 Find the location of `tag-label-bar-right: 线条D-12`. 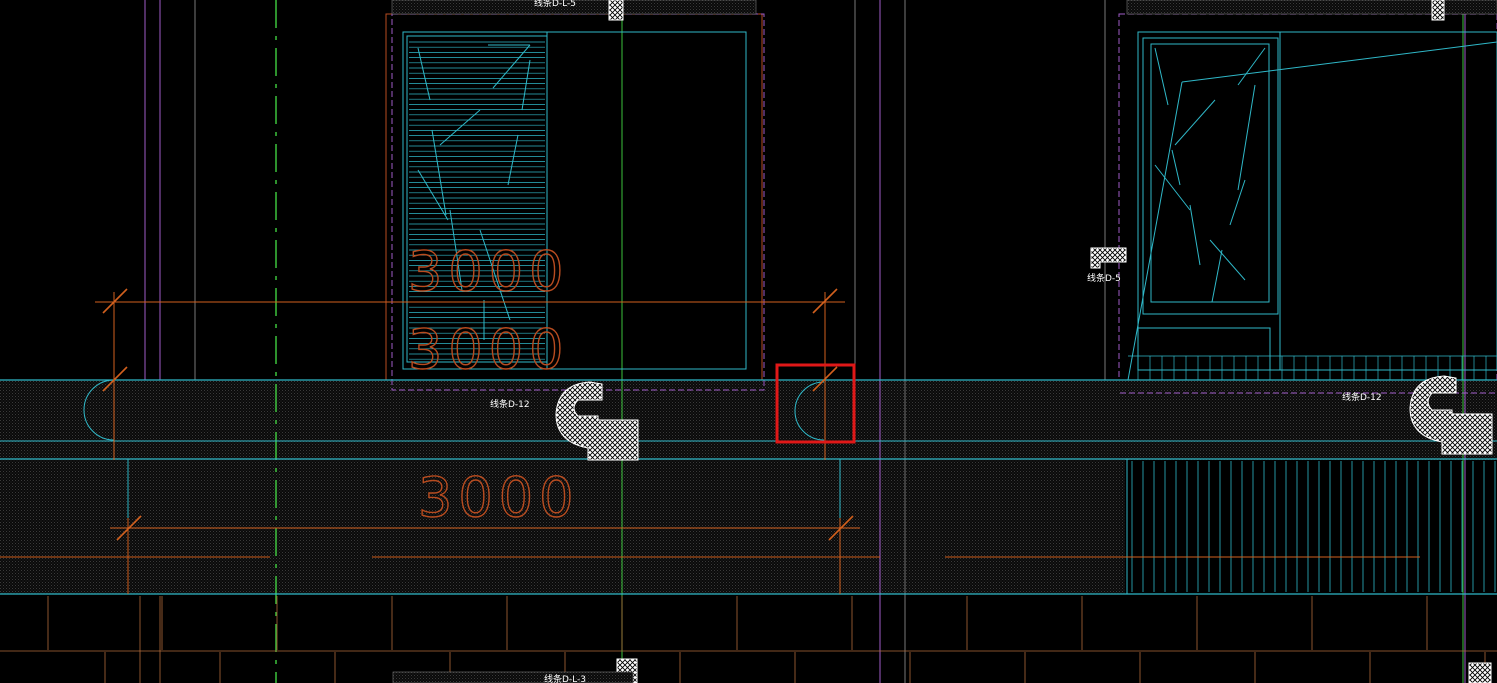

tag-label-bar-right: 线条D-12 is located at coordinates (1362, 397).